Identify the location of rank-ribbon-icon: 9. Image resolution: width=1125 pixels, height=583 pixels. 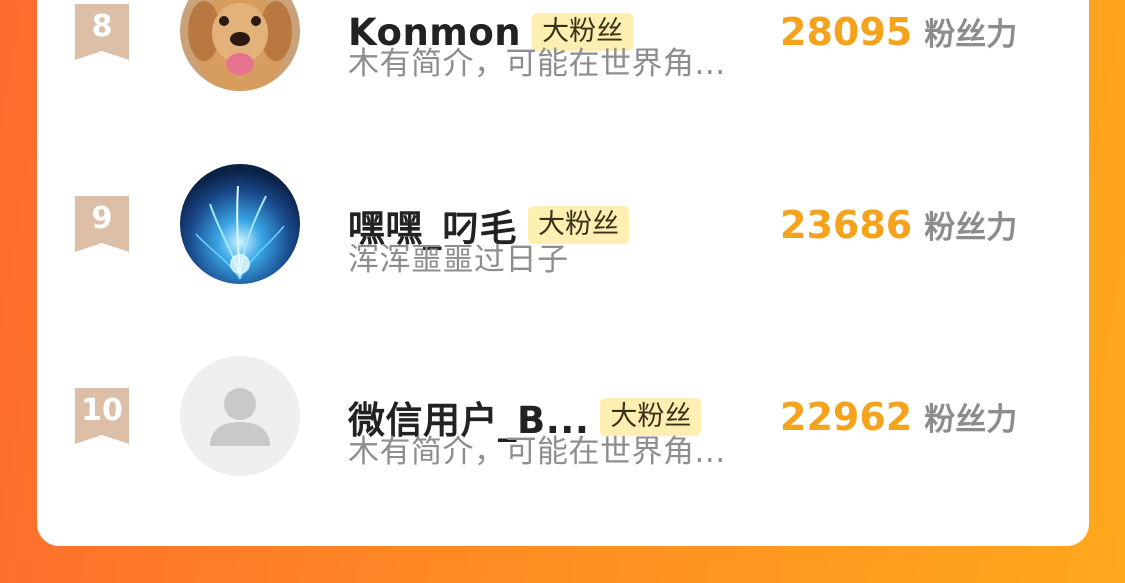
(102, 224).